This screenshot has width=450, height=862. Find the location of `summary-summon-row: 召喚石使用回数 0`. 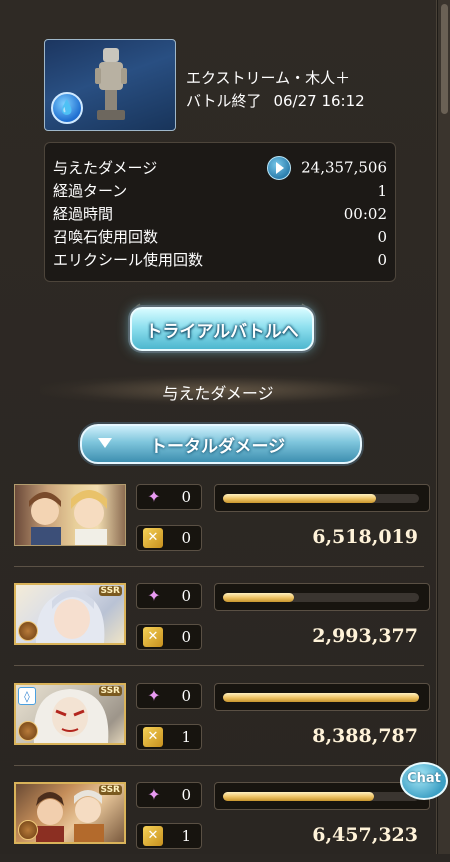

summary-summon-row: 召喚石使用回数 0 is located at coordinates (220, 236).